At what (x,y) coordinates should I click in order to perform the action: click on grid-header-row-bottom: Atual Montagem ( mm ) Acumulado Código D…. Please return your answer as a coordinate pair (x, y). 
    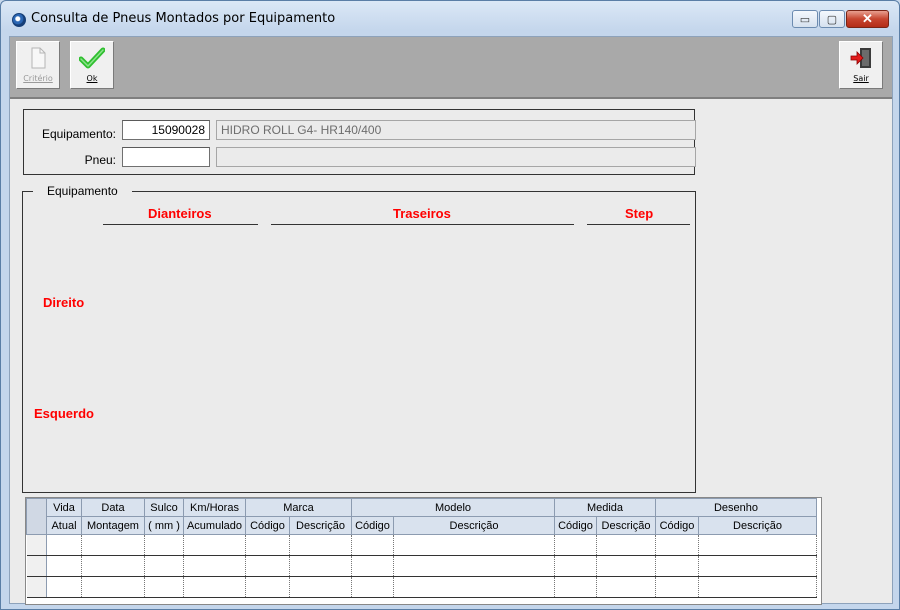
    Looking at the image, I should click on (422, 525).